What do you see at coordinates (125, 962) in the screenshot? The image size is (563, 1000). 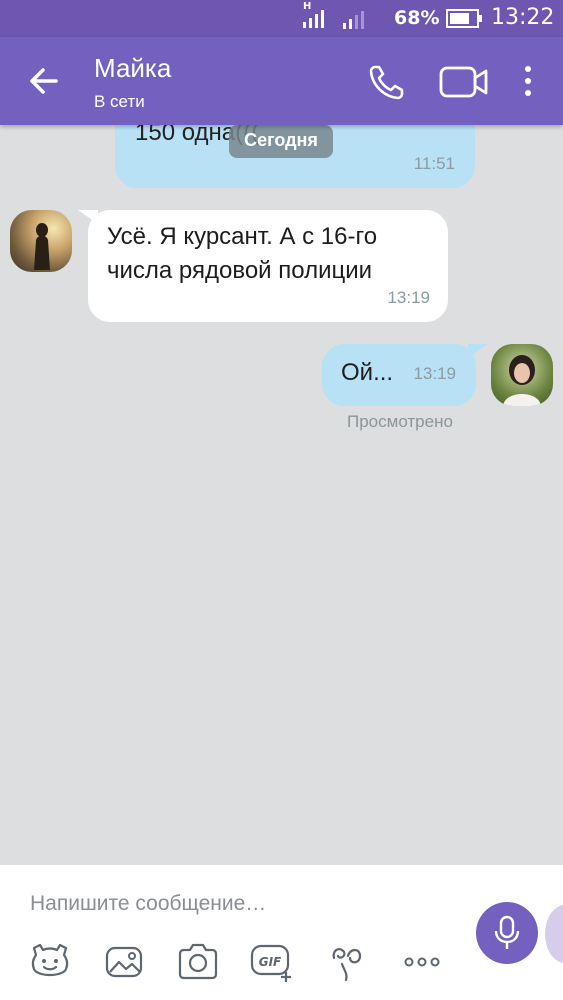 I see `gallery-icon` at bounding box center [125, 962].